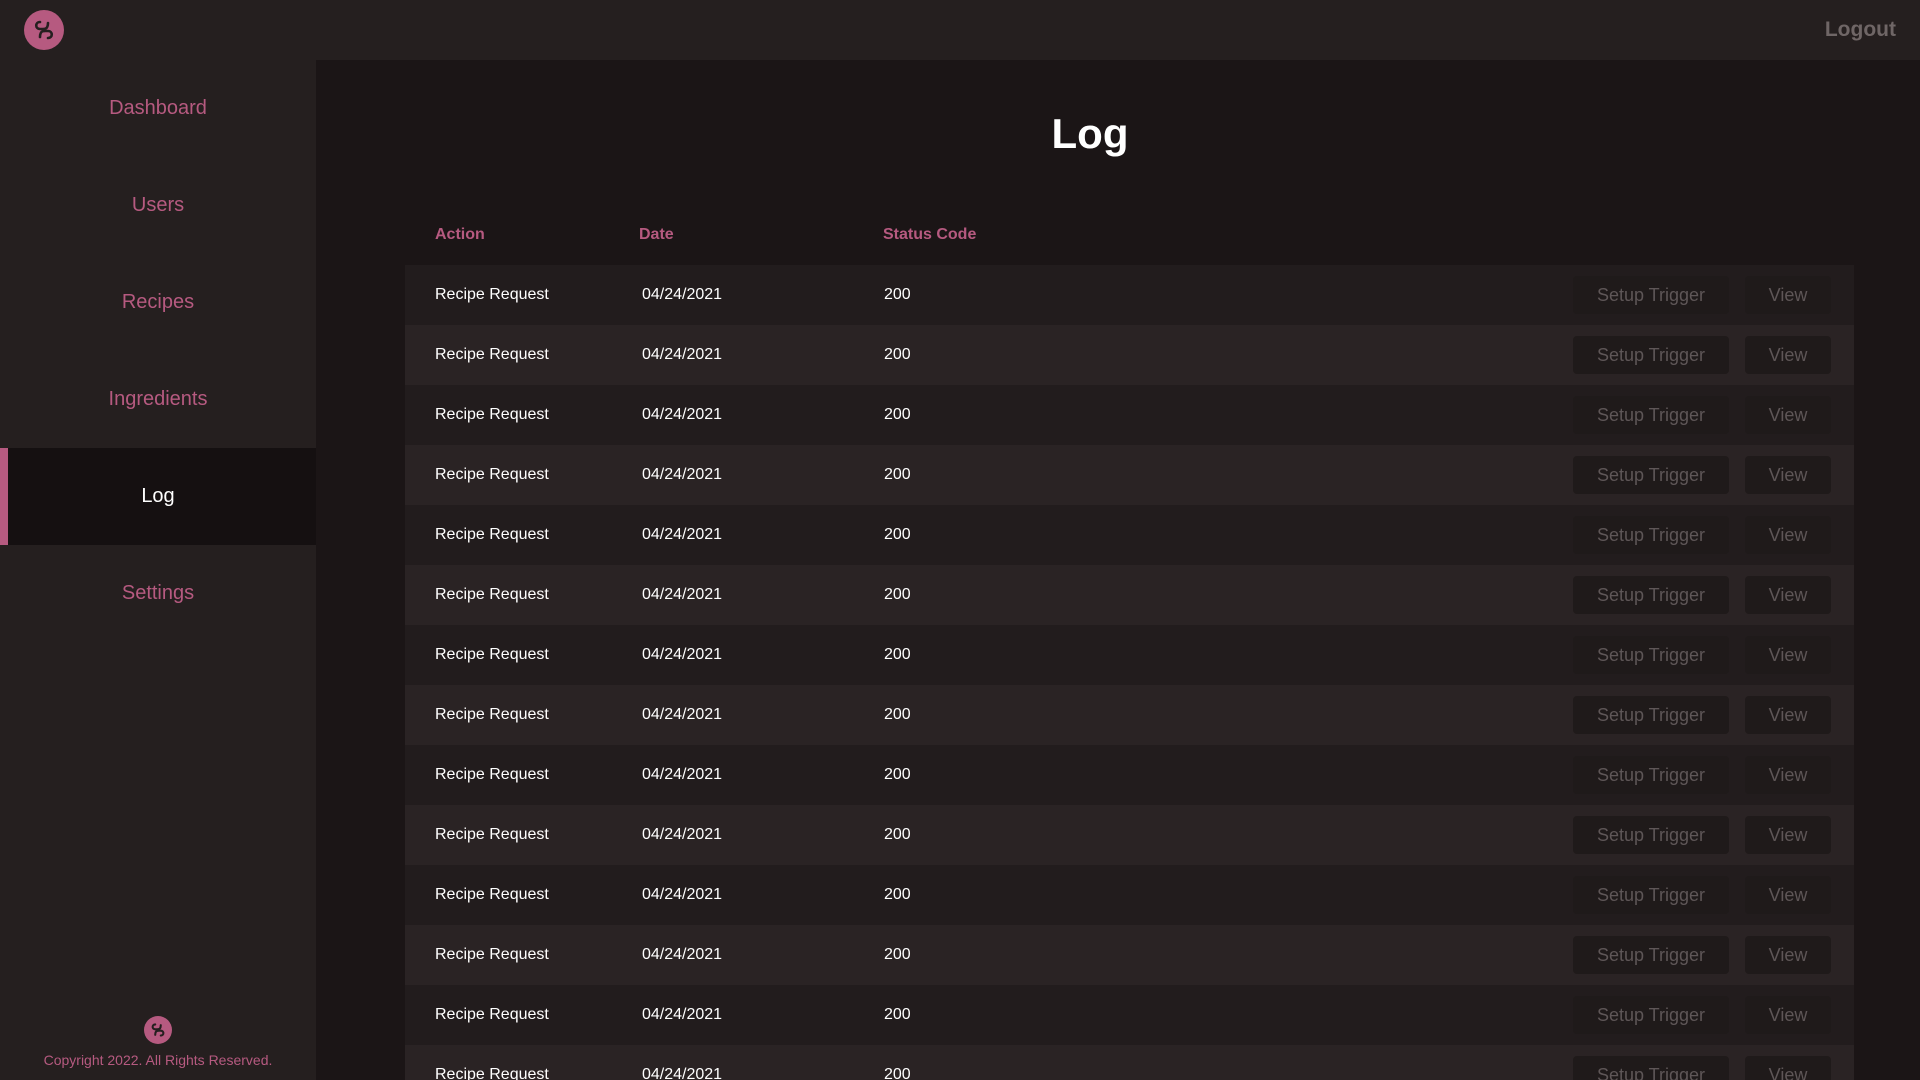  I want to click on sidebar-item-dashboard: Dashboard, so click(158, 108).